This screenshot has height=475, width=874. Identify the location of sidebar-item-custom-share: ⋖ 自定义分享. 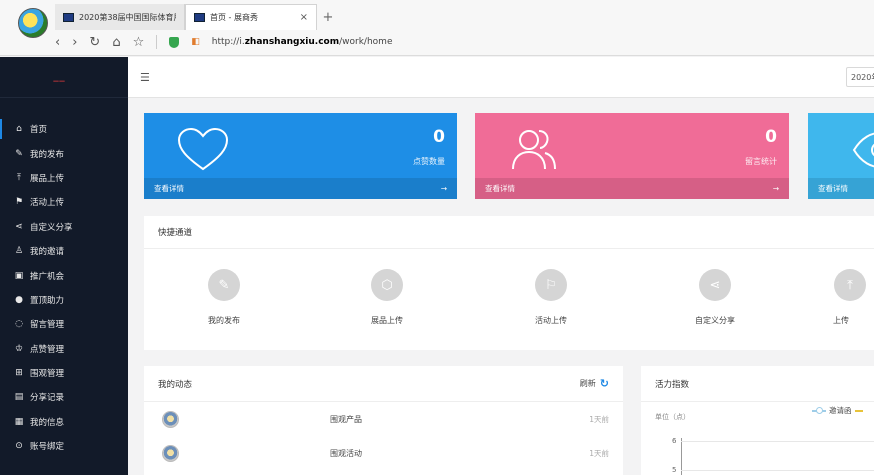
(64, 227).